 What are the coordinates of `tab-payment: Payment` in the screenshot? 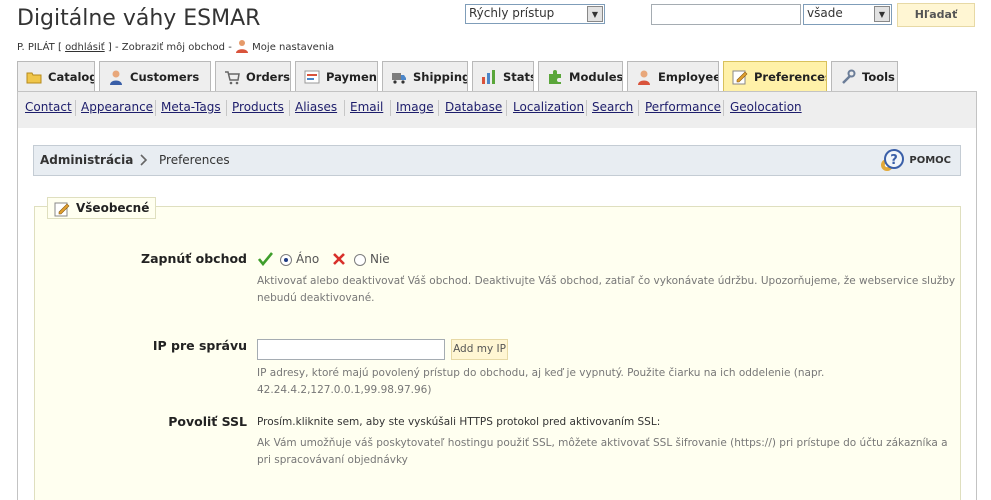 It's located at (336, 76).